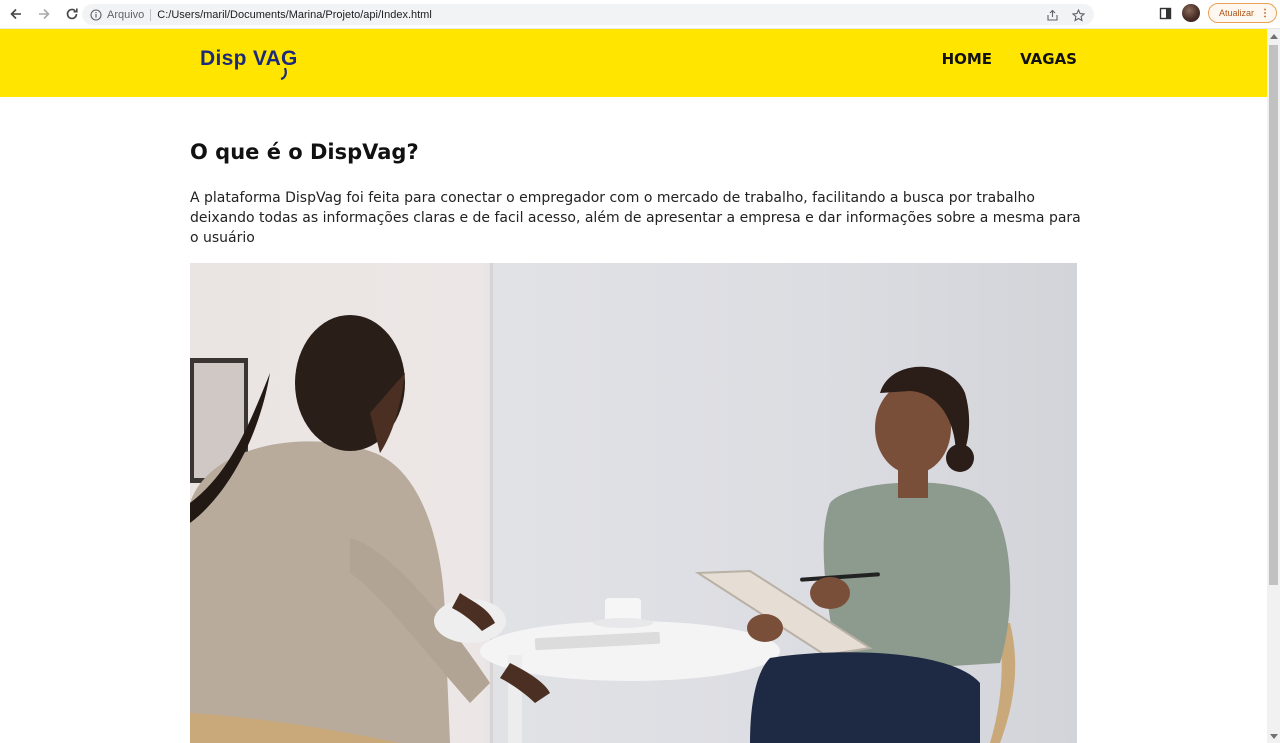  What do you see at coordinates (1052, 15) in the screenshot?
I see `share-icon` at bounding box center [1052, 15].